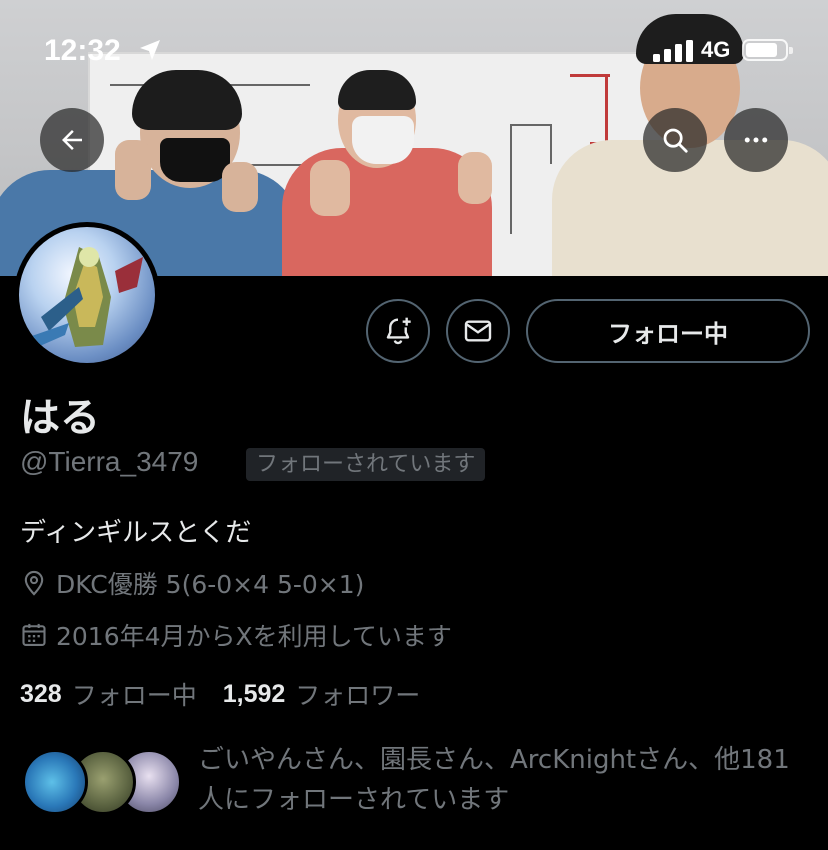 The image size is (828, 850). Describe the element at coordinates (82, 50) in the screenshot. I see `status-time: 12:32` at that location.